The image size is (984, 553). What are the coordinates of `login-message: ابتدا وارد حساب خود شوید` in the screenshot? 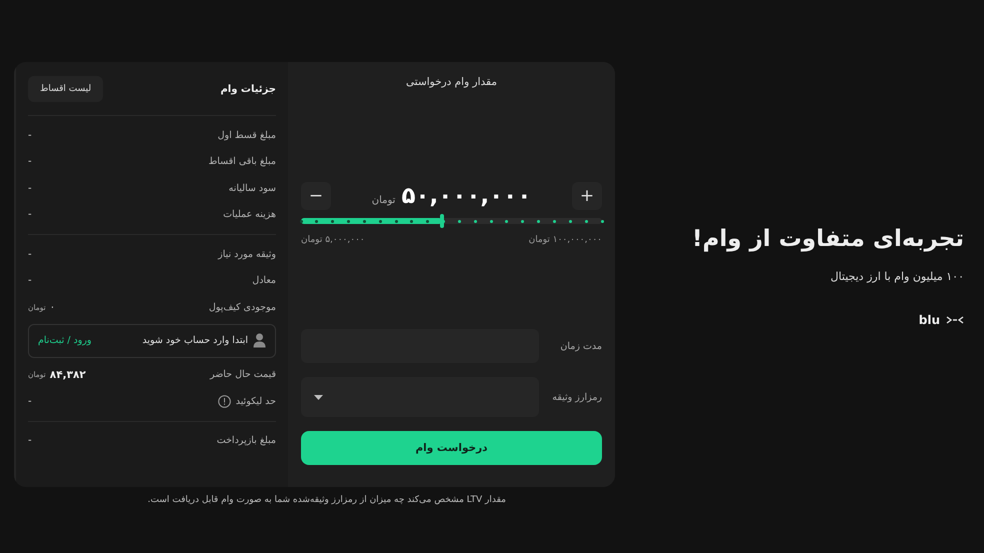 It's located at (195, 340).